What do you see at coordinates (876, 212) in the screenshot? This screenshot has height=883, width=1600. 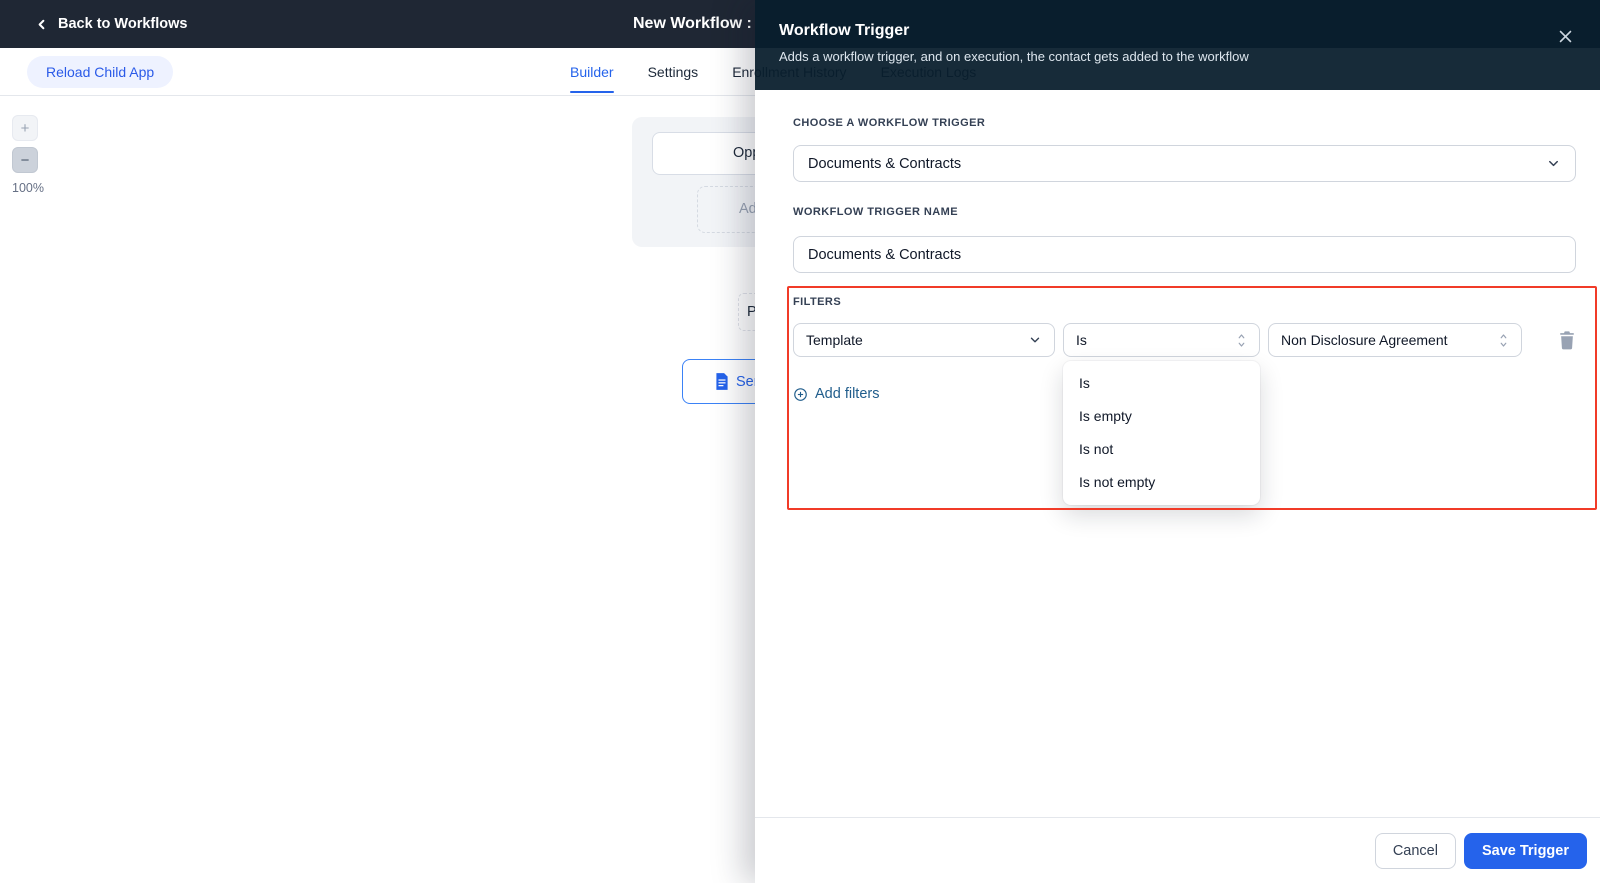 I see `trigger-name-label: WORKFLOW TRIGGER NAME` at bounding box center [876, 212].